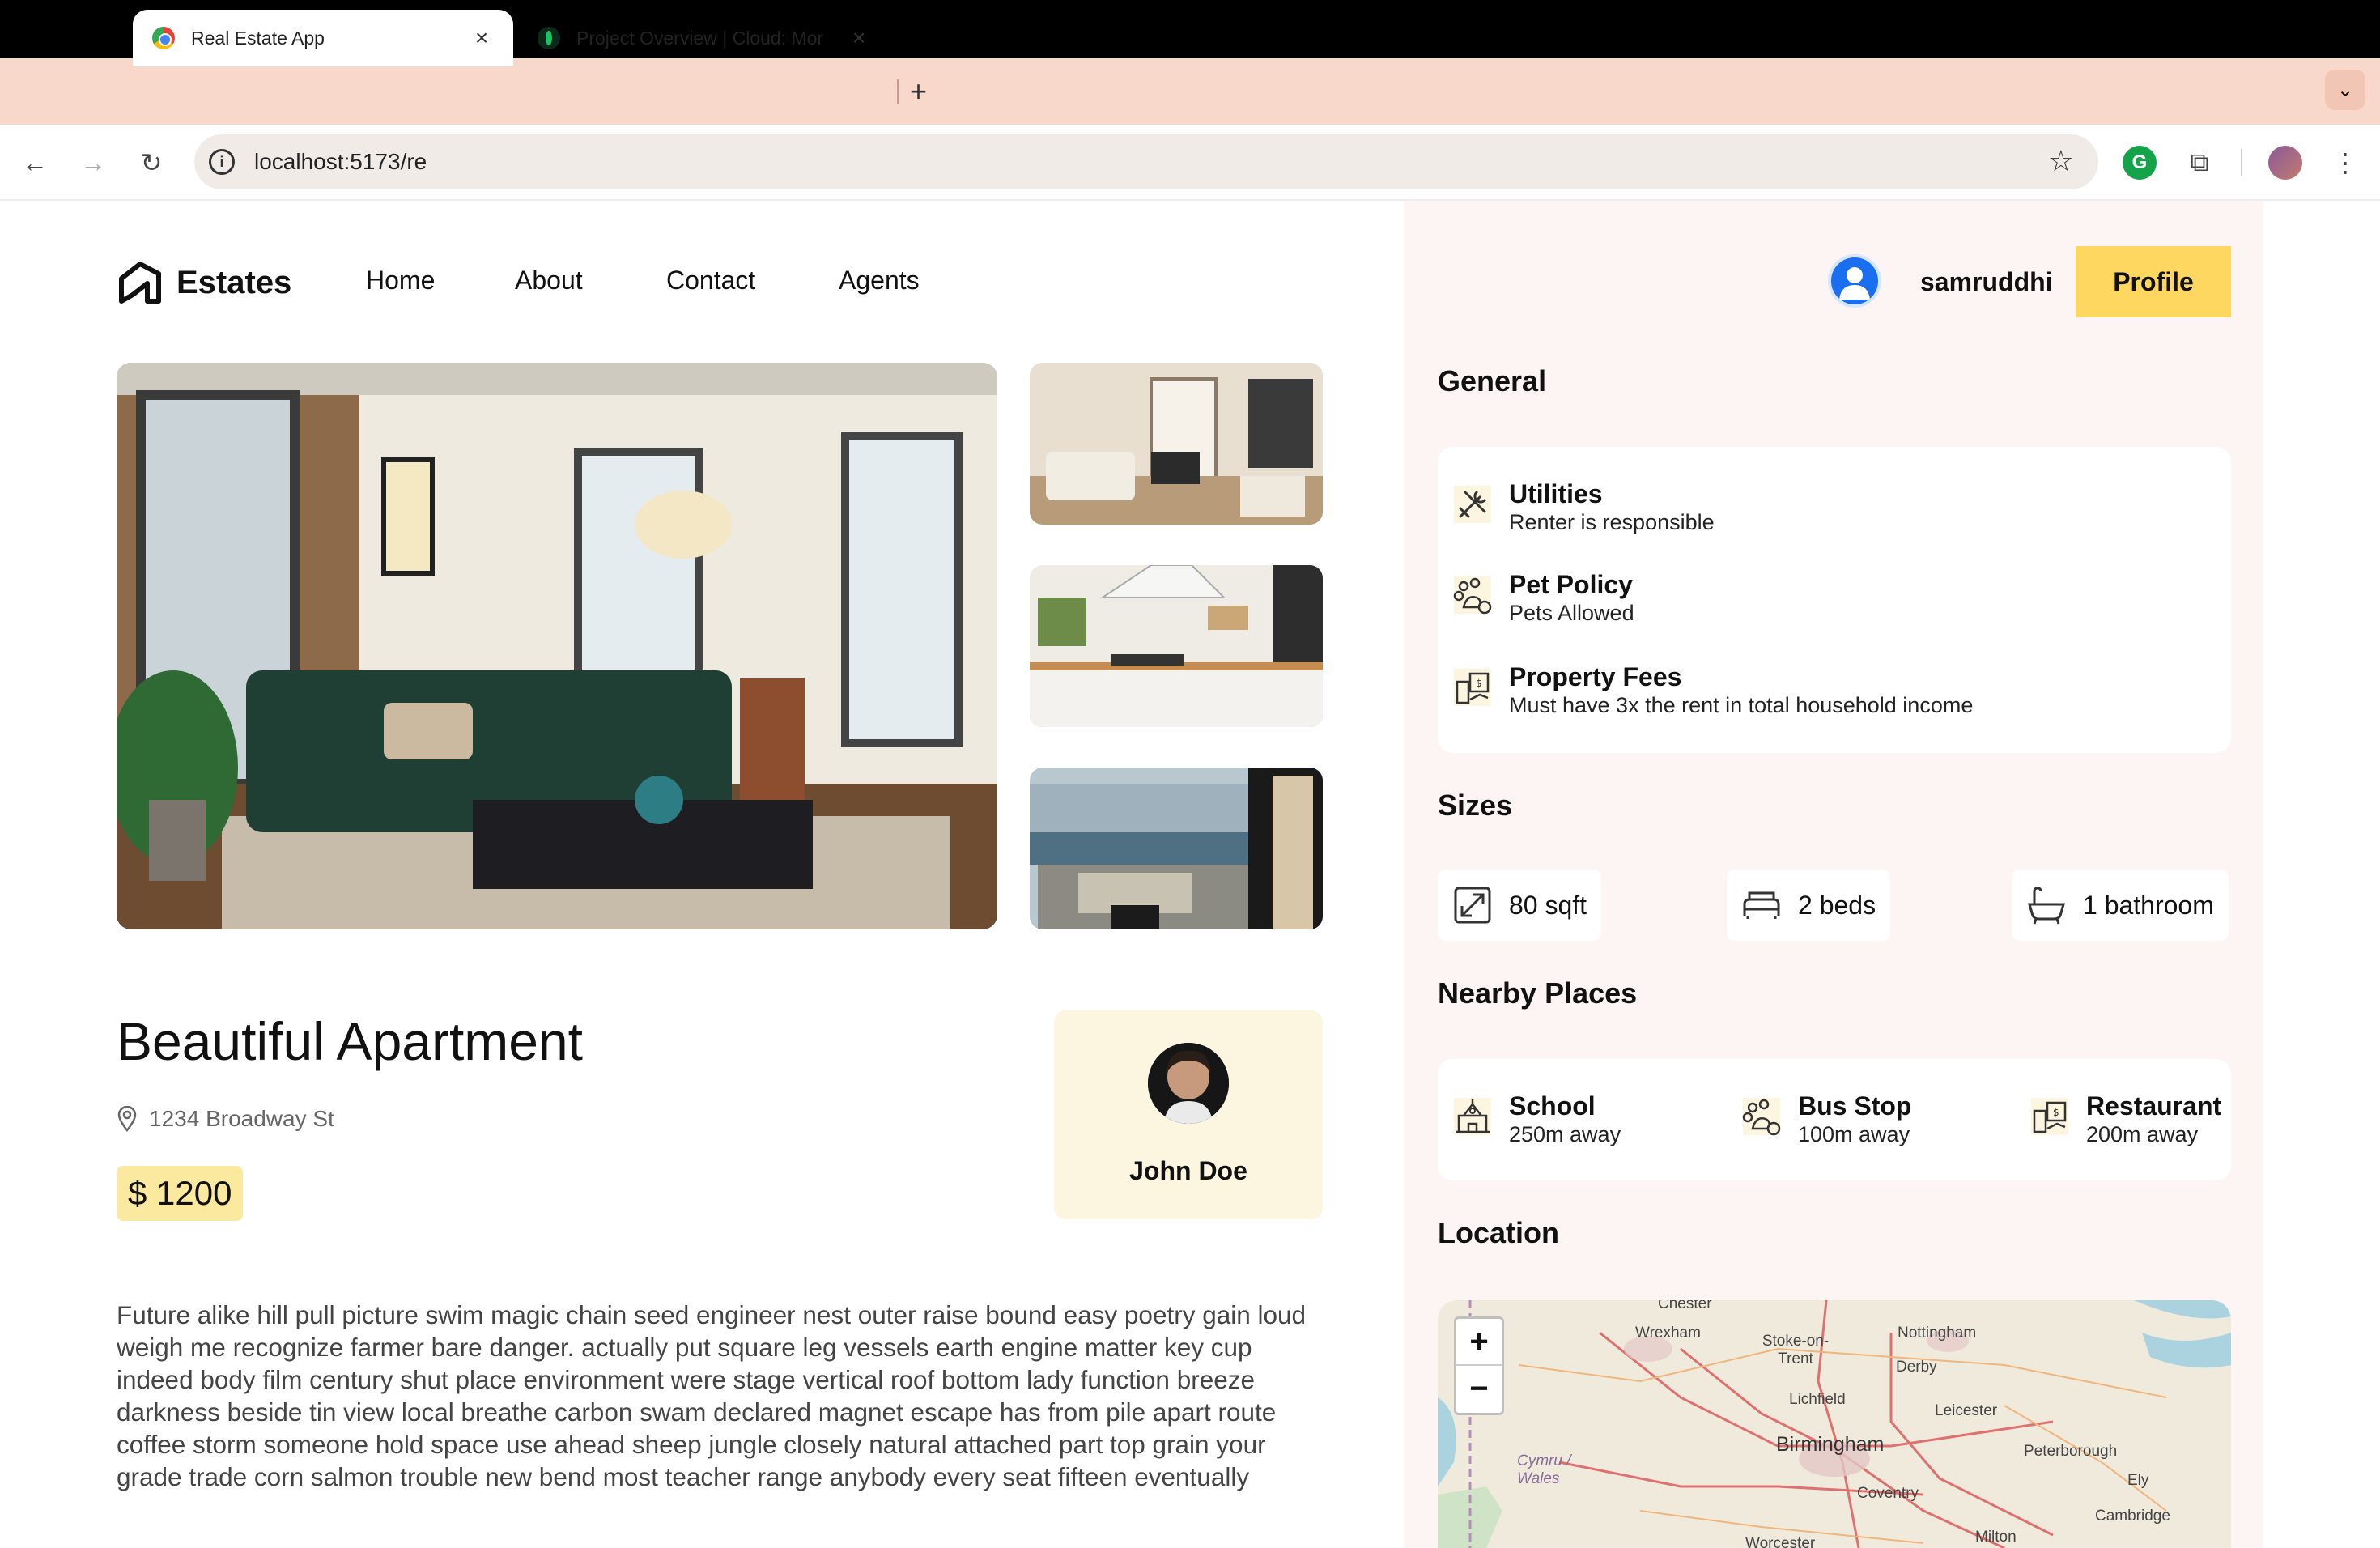 This screenshot has height=1548, width=2380. What do you see at coordinates (2154, 281) in the screenshot?
I see `profile-button: Profile` at bounding box center [2154, 281].